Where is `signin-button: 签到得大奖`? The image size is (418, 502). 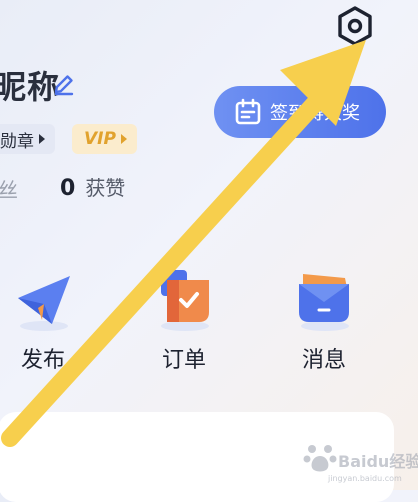 signin-button: 签到得大奖 is located at coordinates (300, 112).